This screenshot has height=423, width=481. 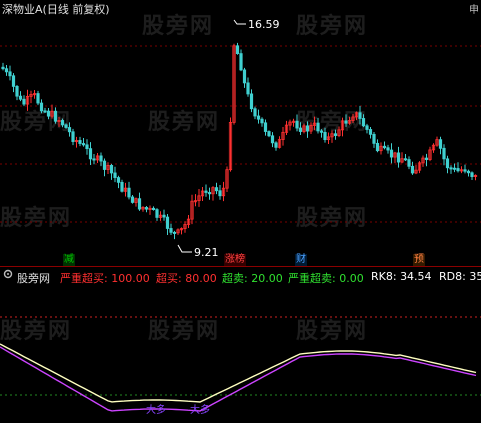 What do you see at coordinates (460, 276) in the screenshot?
I see `param-rd8: RD8: 35` at bounding box center [460, 276].